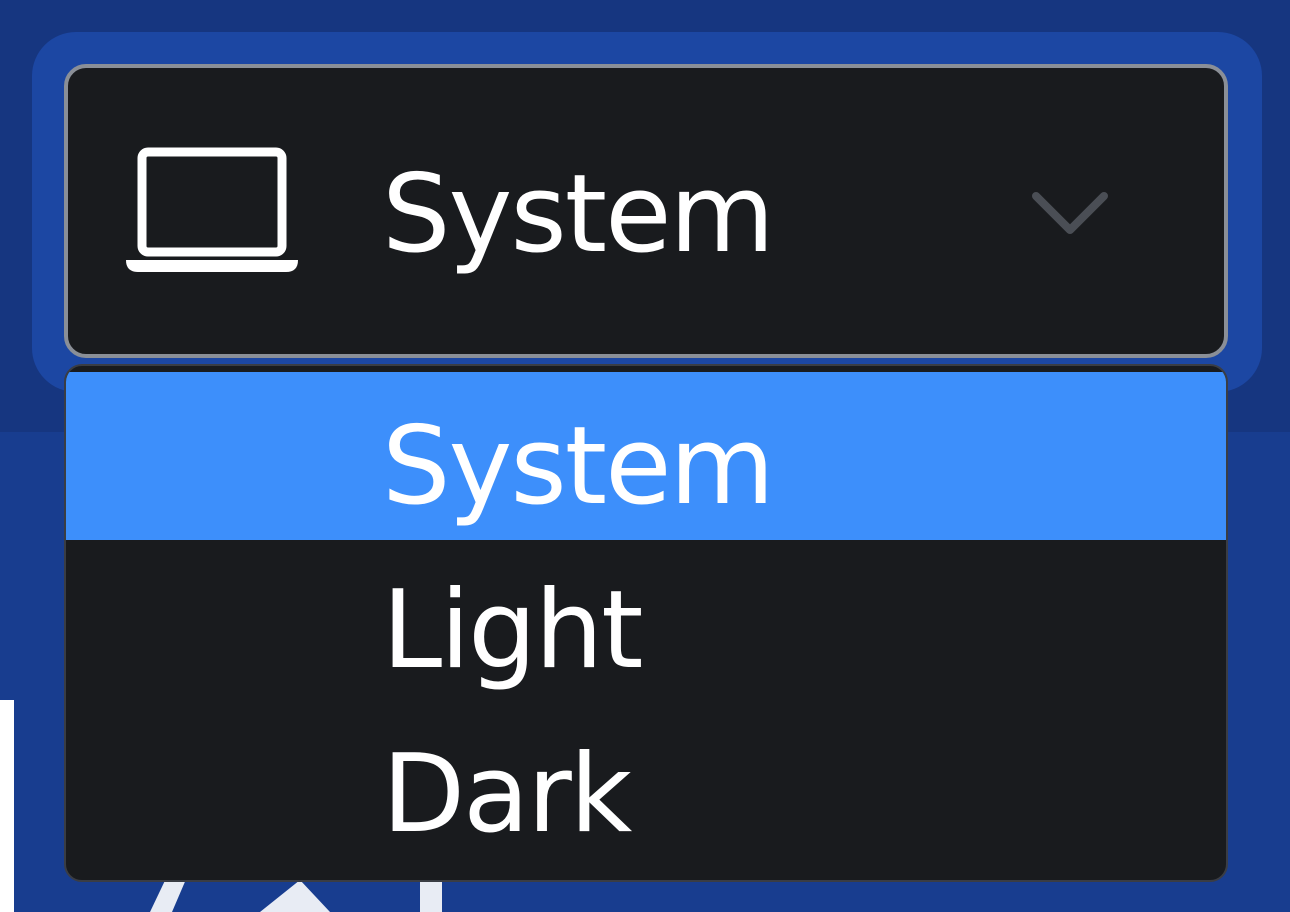 This screenshot has width=1290, height=912. Describe the element at coordinates (212, 209) in the screenshot. I see `laptop-icon` at that location.